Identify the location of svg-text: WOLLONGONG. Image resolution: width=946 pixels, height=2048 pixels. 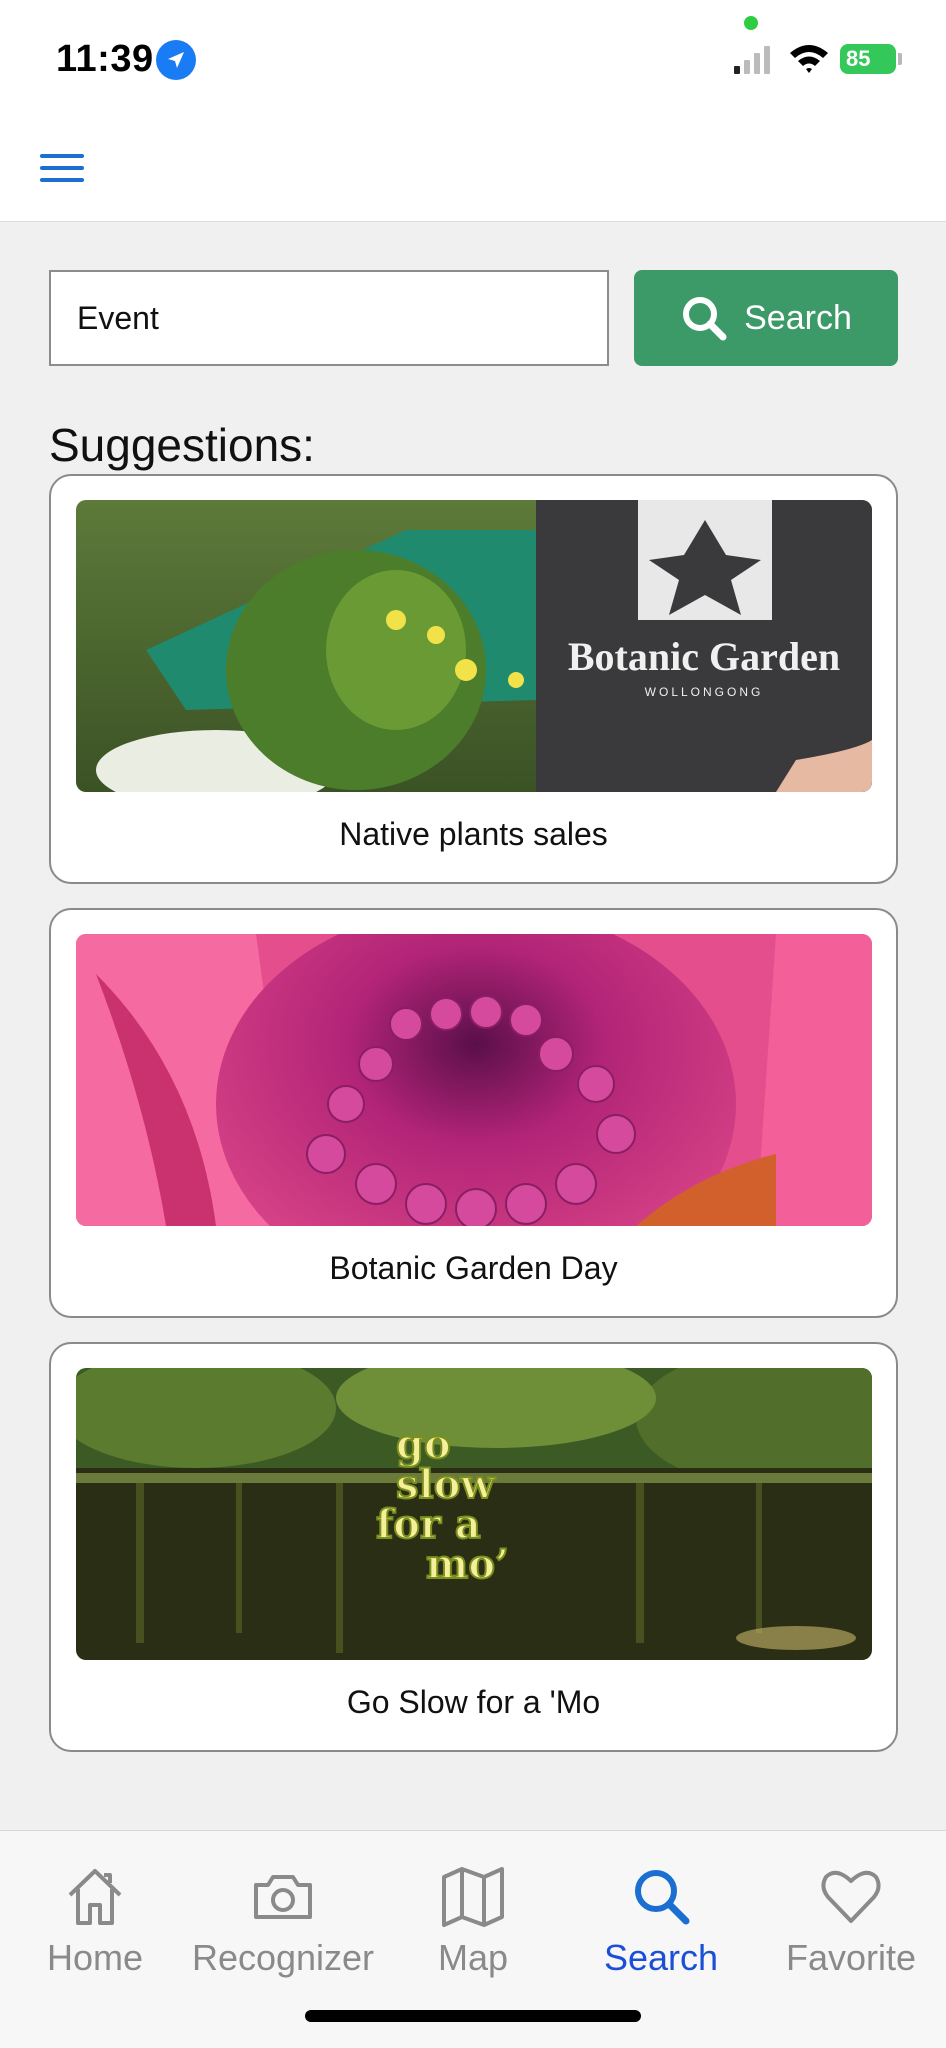
(704, 692).